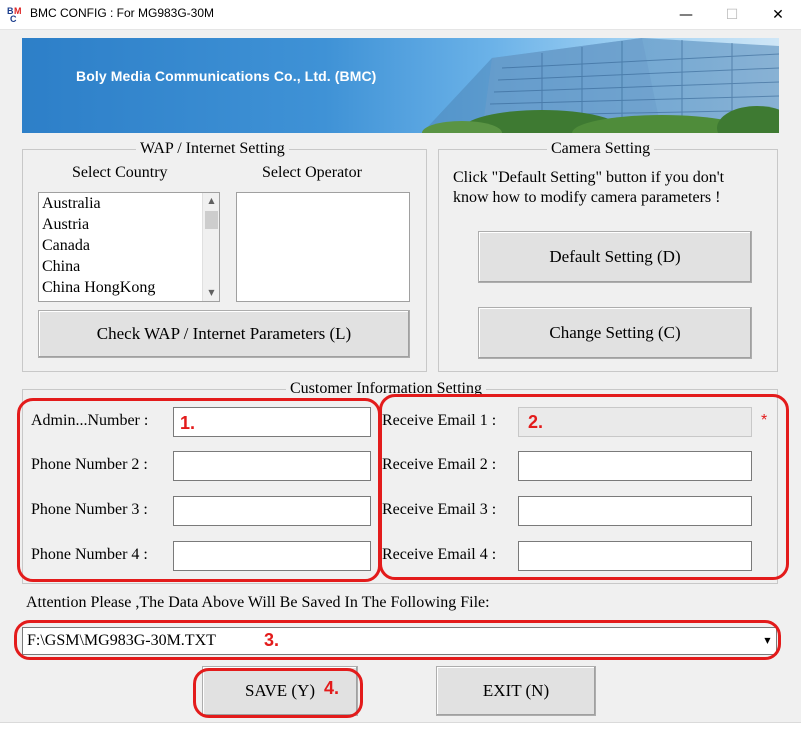 The height and width of the screenshot is (733, 801). I want to click on annotation-box-emails, so click(584, 487).